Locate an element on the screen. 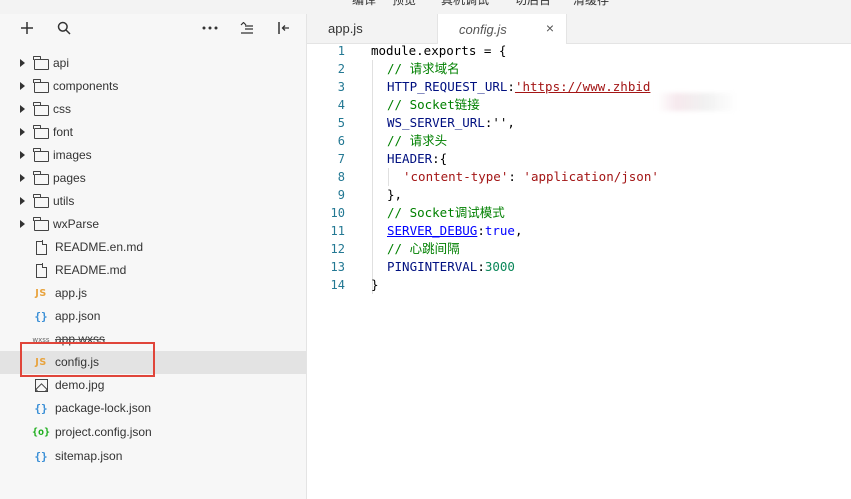 This screenshot has width=851, height=499. line-number: 2 is located at coordinates (341, 69).